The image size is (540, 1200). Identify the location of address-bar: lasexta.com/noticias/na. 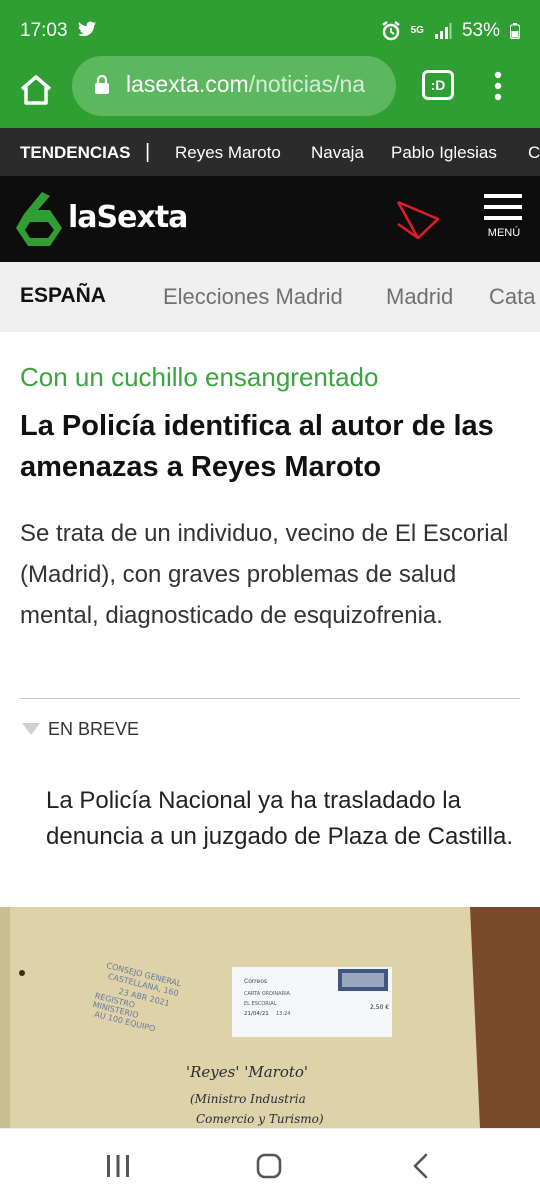
(234, 86).